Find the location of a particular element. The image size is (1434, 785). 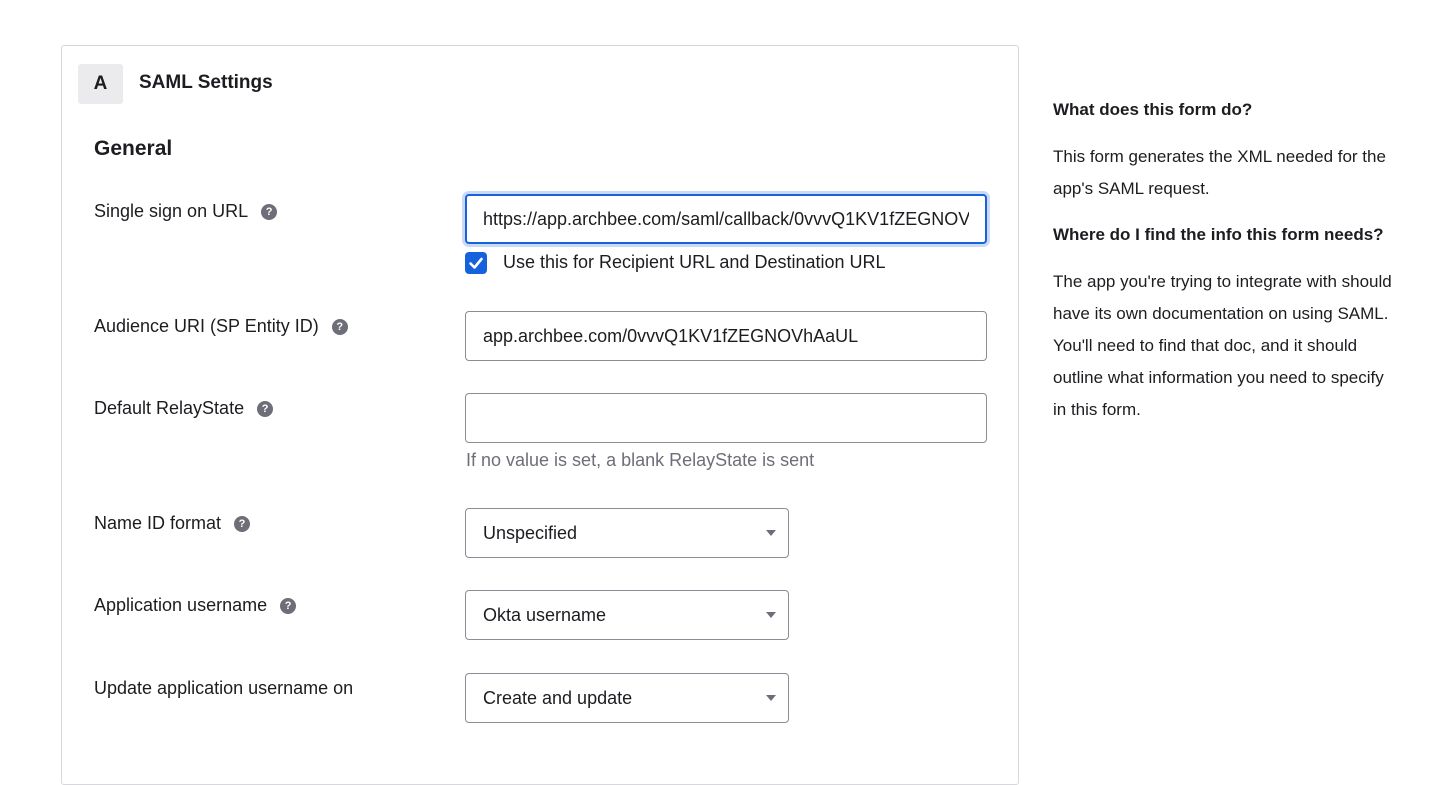

name-id-format-label-text: Name ID format is located at coordinates (158, 523).